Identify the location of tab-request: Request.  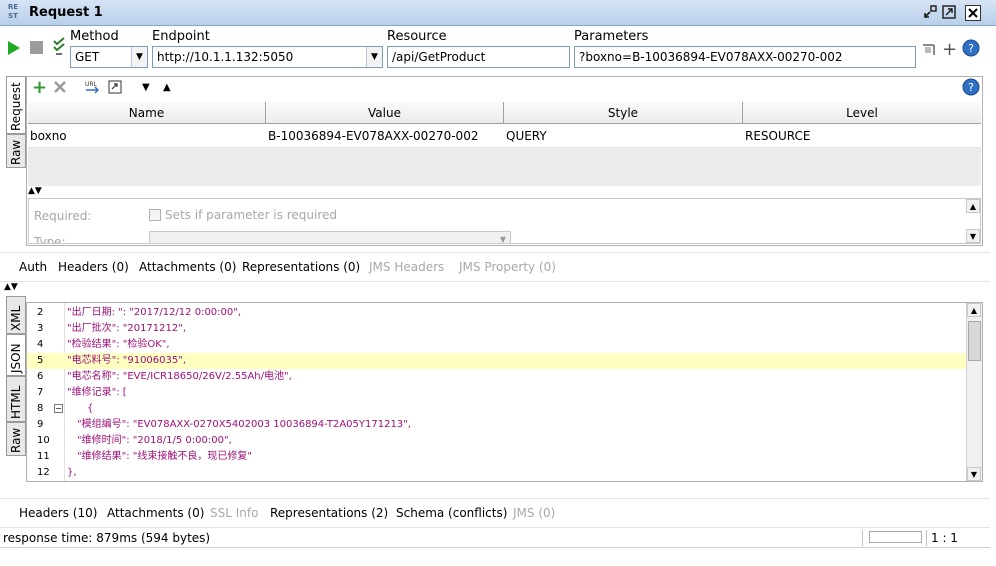
(16, 105).